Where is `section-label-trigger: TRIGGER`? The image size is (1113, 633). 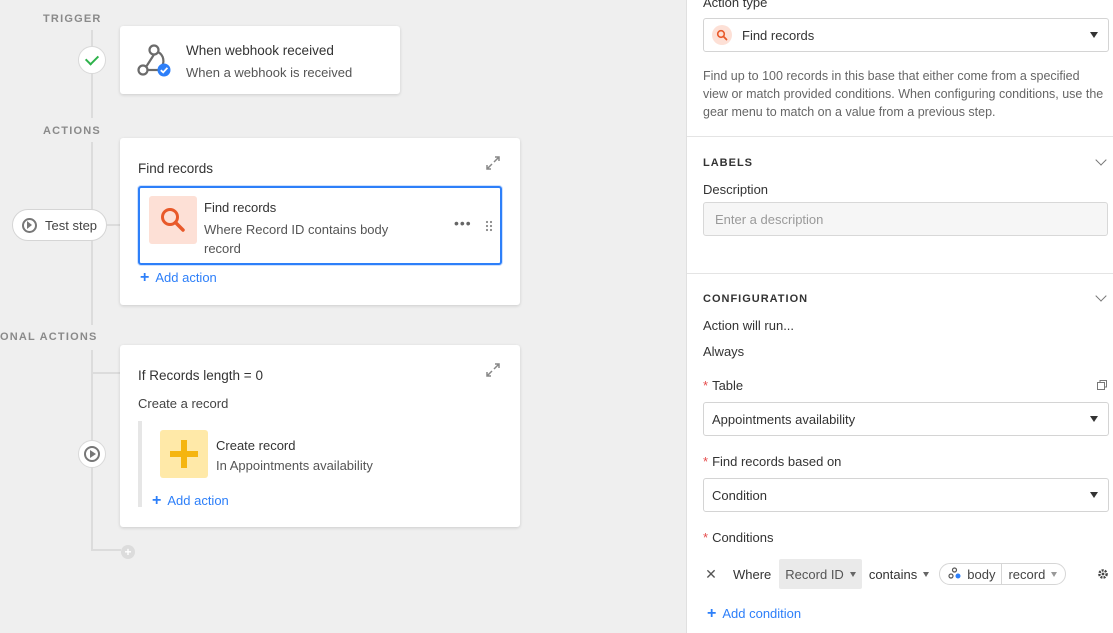
section-label-trigger: TRIGGER is located at coordinates (72, 19).